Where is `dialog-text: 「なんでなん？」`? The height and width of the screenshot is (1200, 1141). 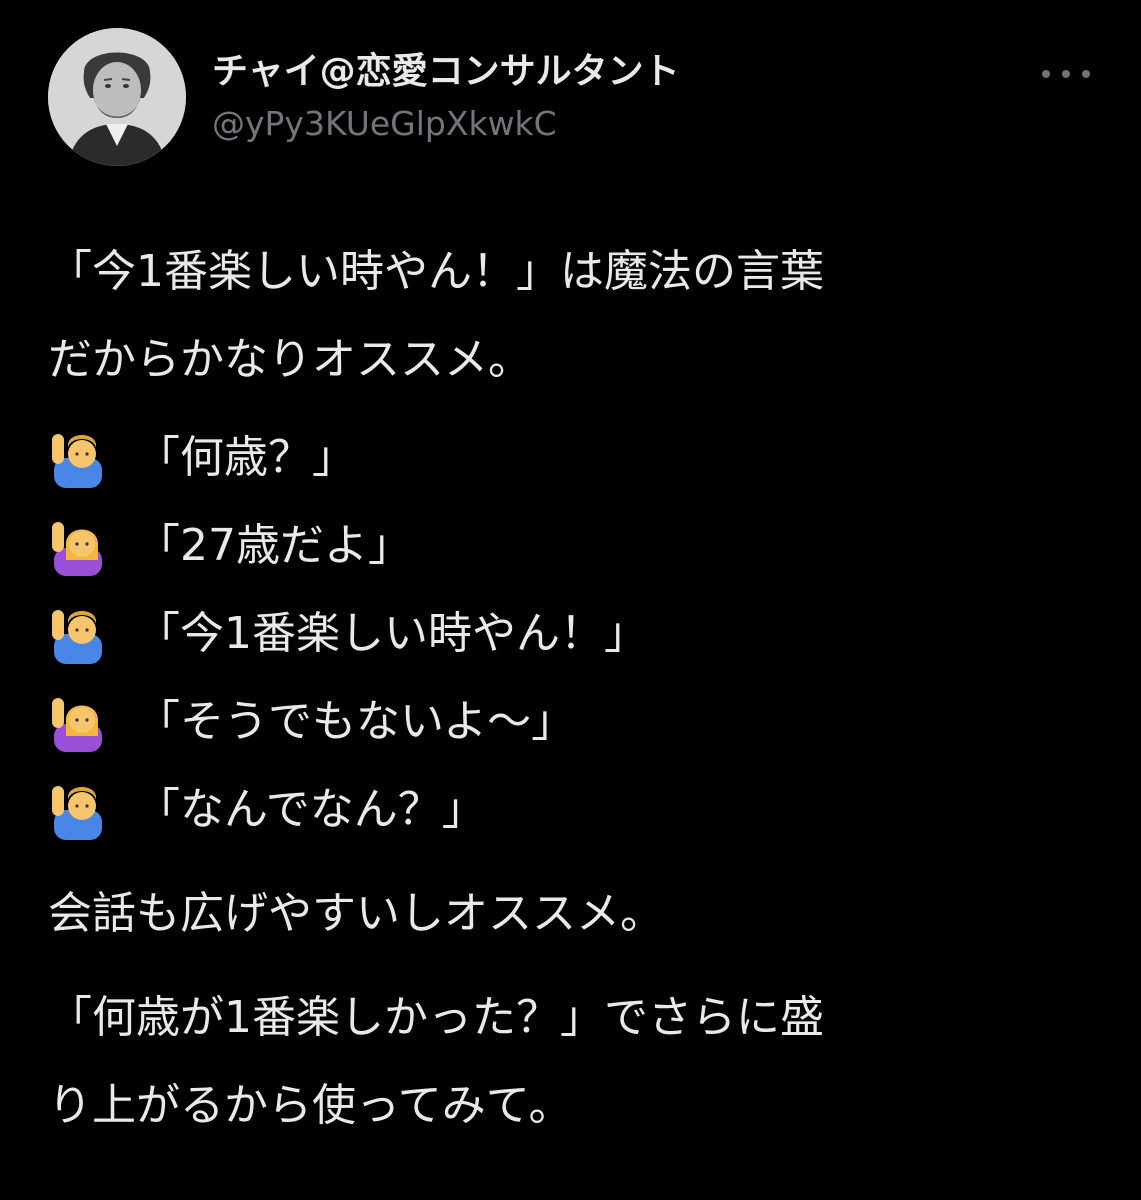 dialog-text: 「なんでなん？」 is located at coordinates (311, 809).